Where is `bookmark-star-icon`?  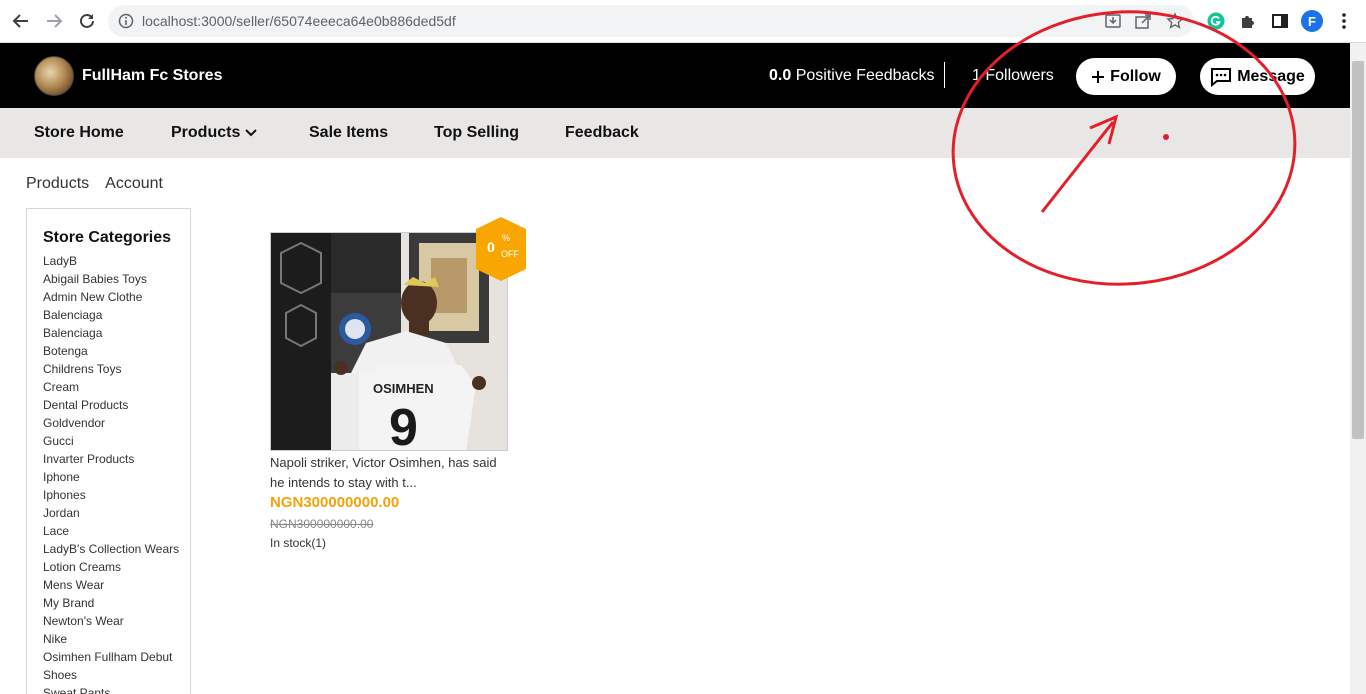 bookmark-star-icon is located at coordinates (1175, 21).